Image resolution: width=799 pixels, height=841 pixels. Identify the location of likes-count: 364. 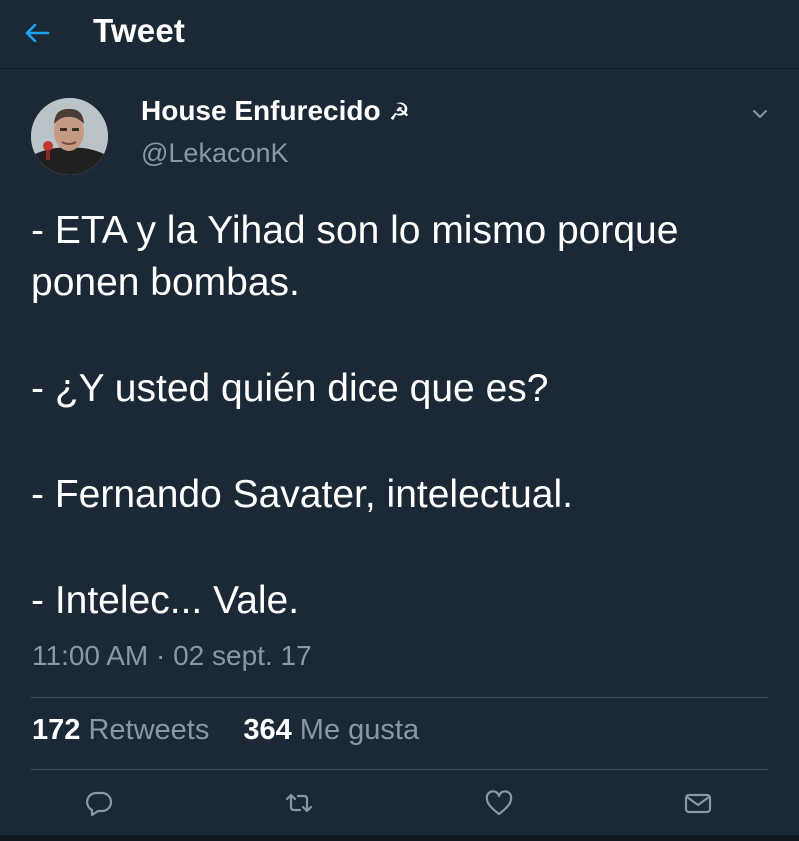
(267, 730).